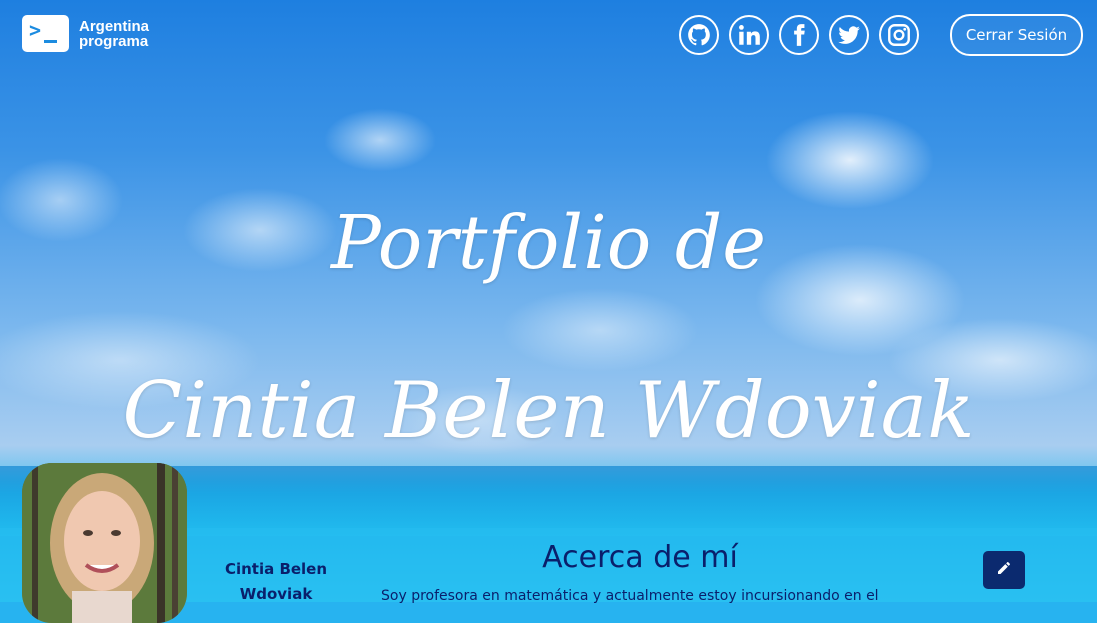 The height and width of the screenshot is (623, 1097). I want to click on profile-name-line-2: Wdoviak, so click(276, 594).